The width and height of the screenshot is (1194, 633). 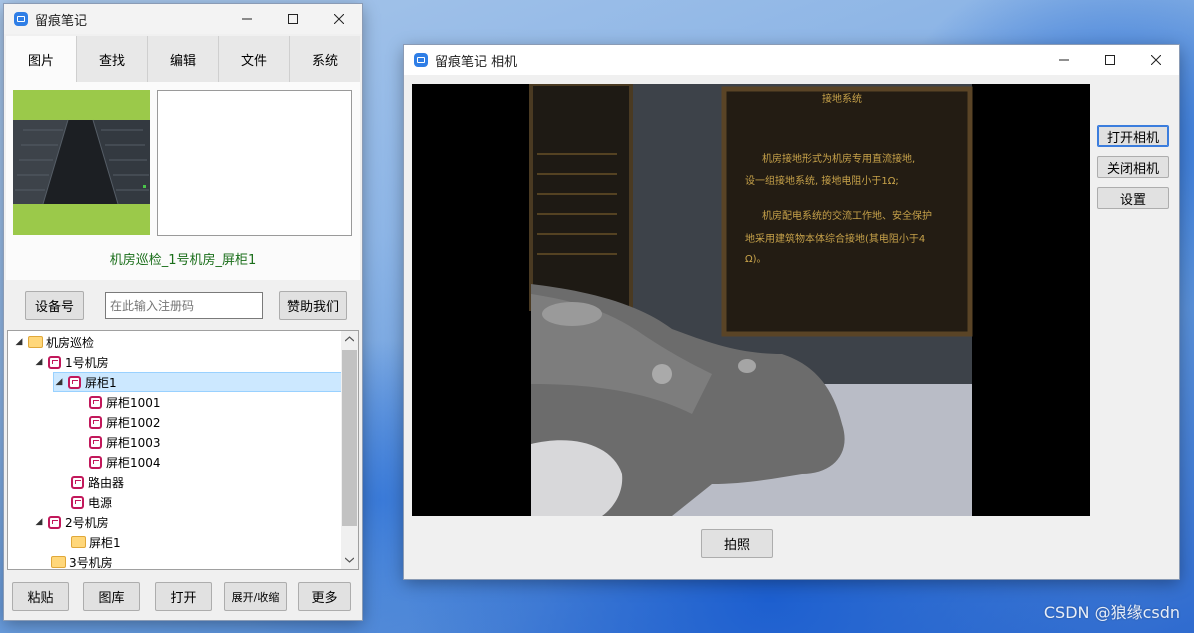 I want to click on tree-node-room3: 3号机房, so click(x=82, y=561).